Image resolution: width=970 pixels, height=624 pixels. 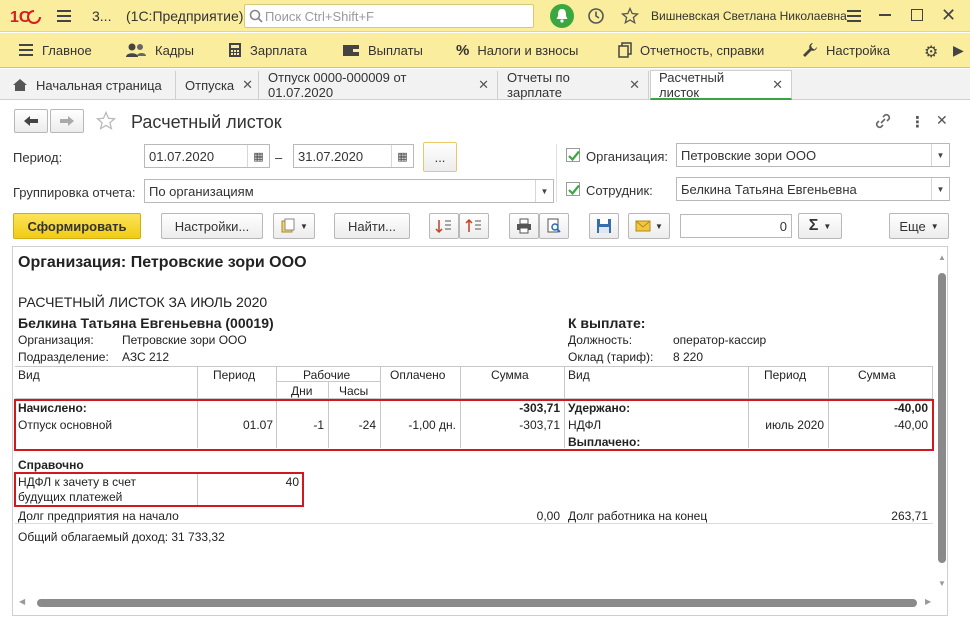 What do you see at coordinates (327, 375) in the screenshot?
I see `header-working: Рабочие` at bounding box center [327, 375].